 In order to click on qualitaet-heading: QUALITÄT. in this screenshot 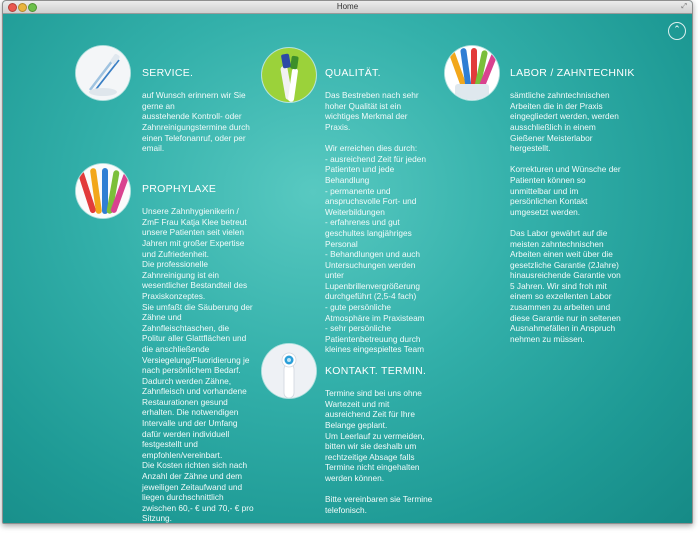, I will do `click(353, 72)`.